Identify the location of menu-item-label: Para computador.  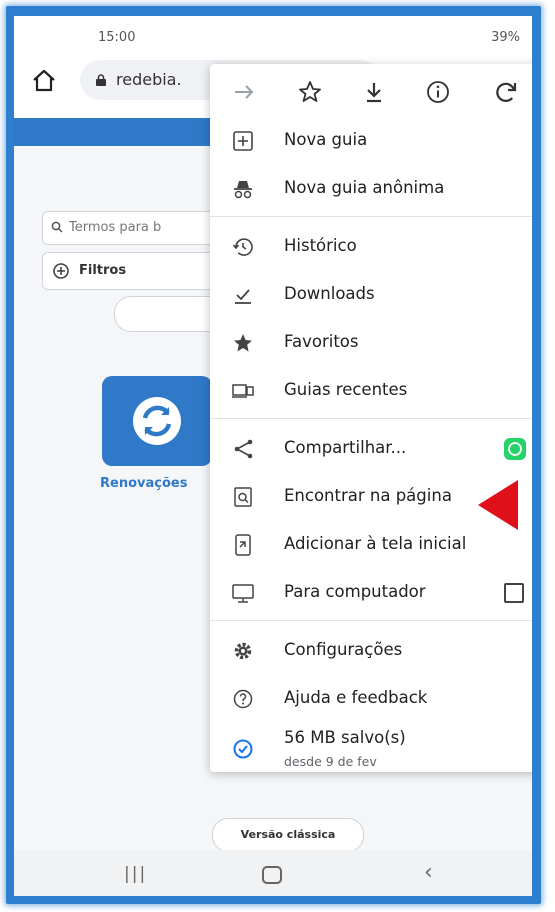
(355, 591).